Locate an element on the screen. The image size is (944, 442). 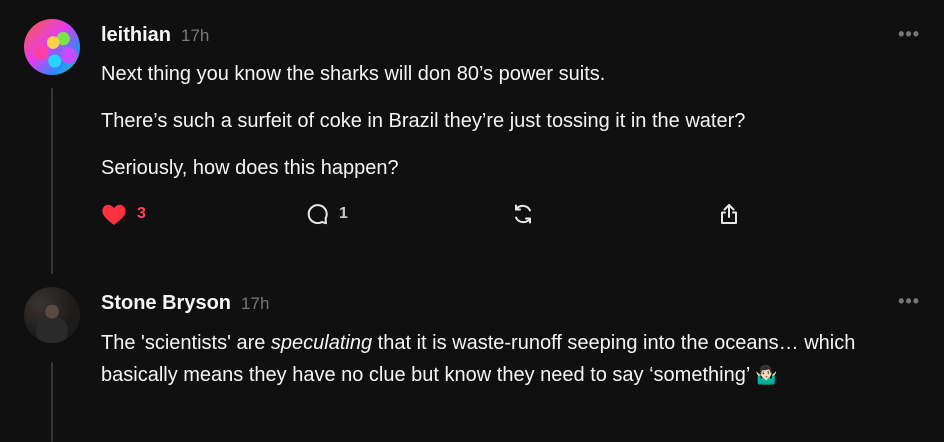
share-button is located at coordinates (729, 214).